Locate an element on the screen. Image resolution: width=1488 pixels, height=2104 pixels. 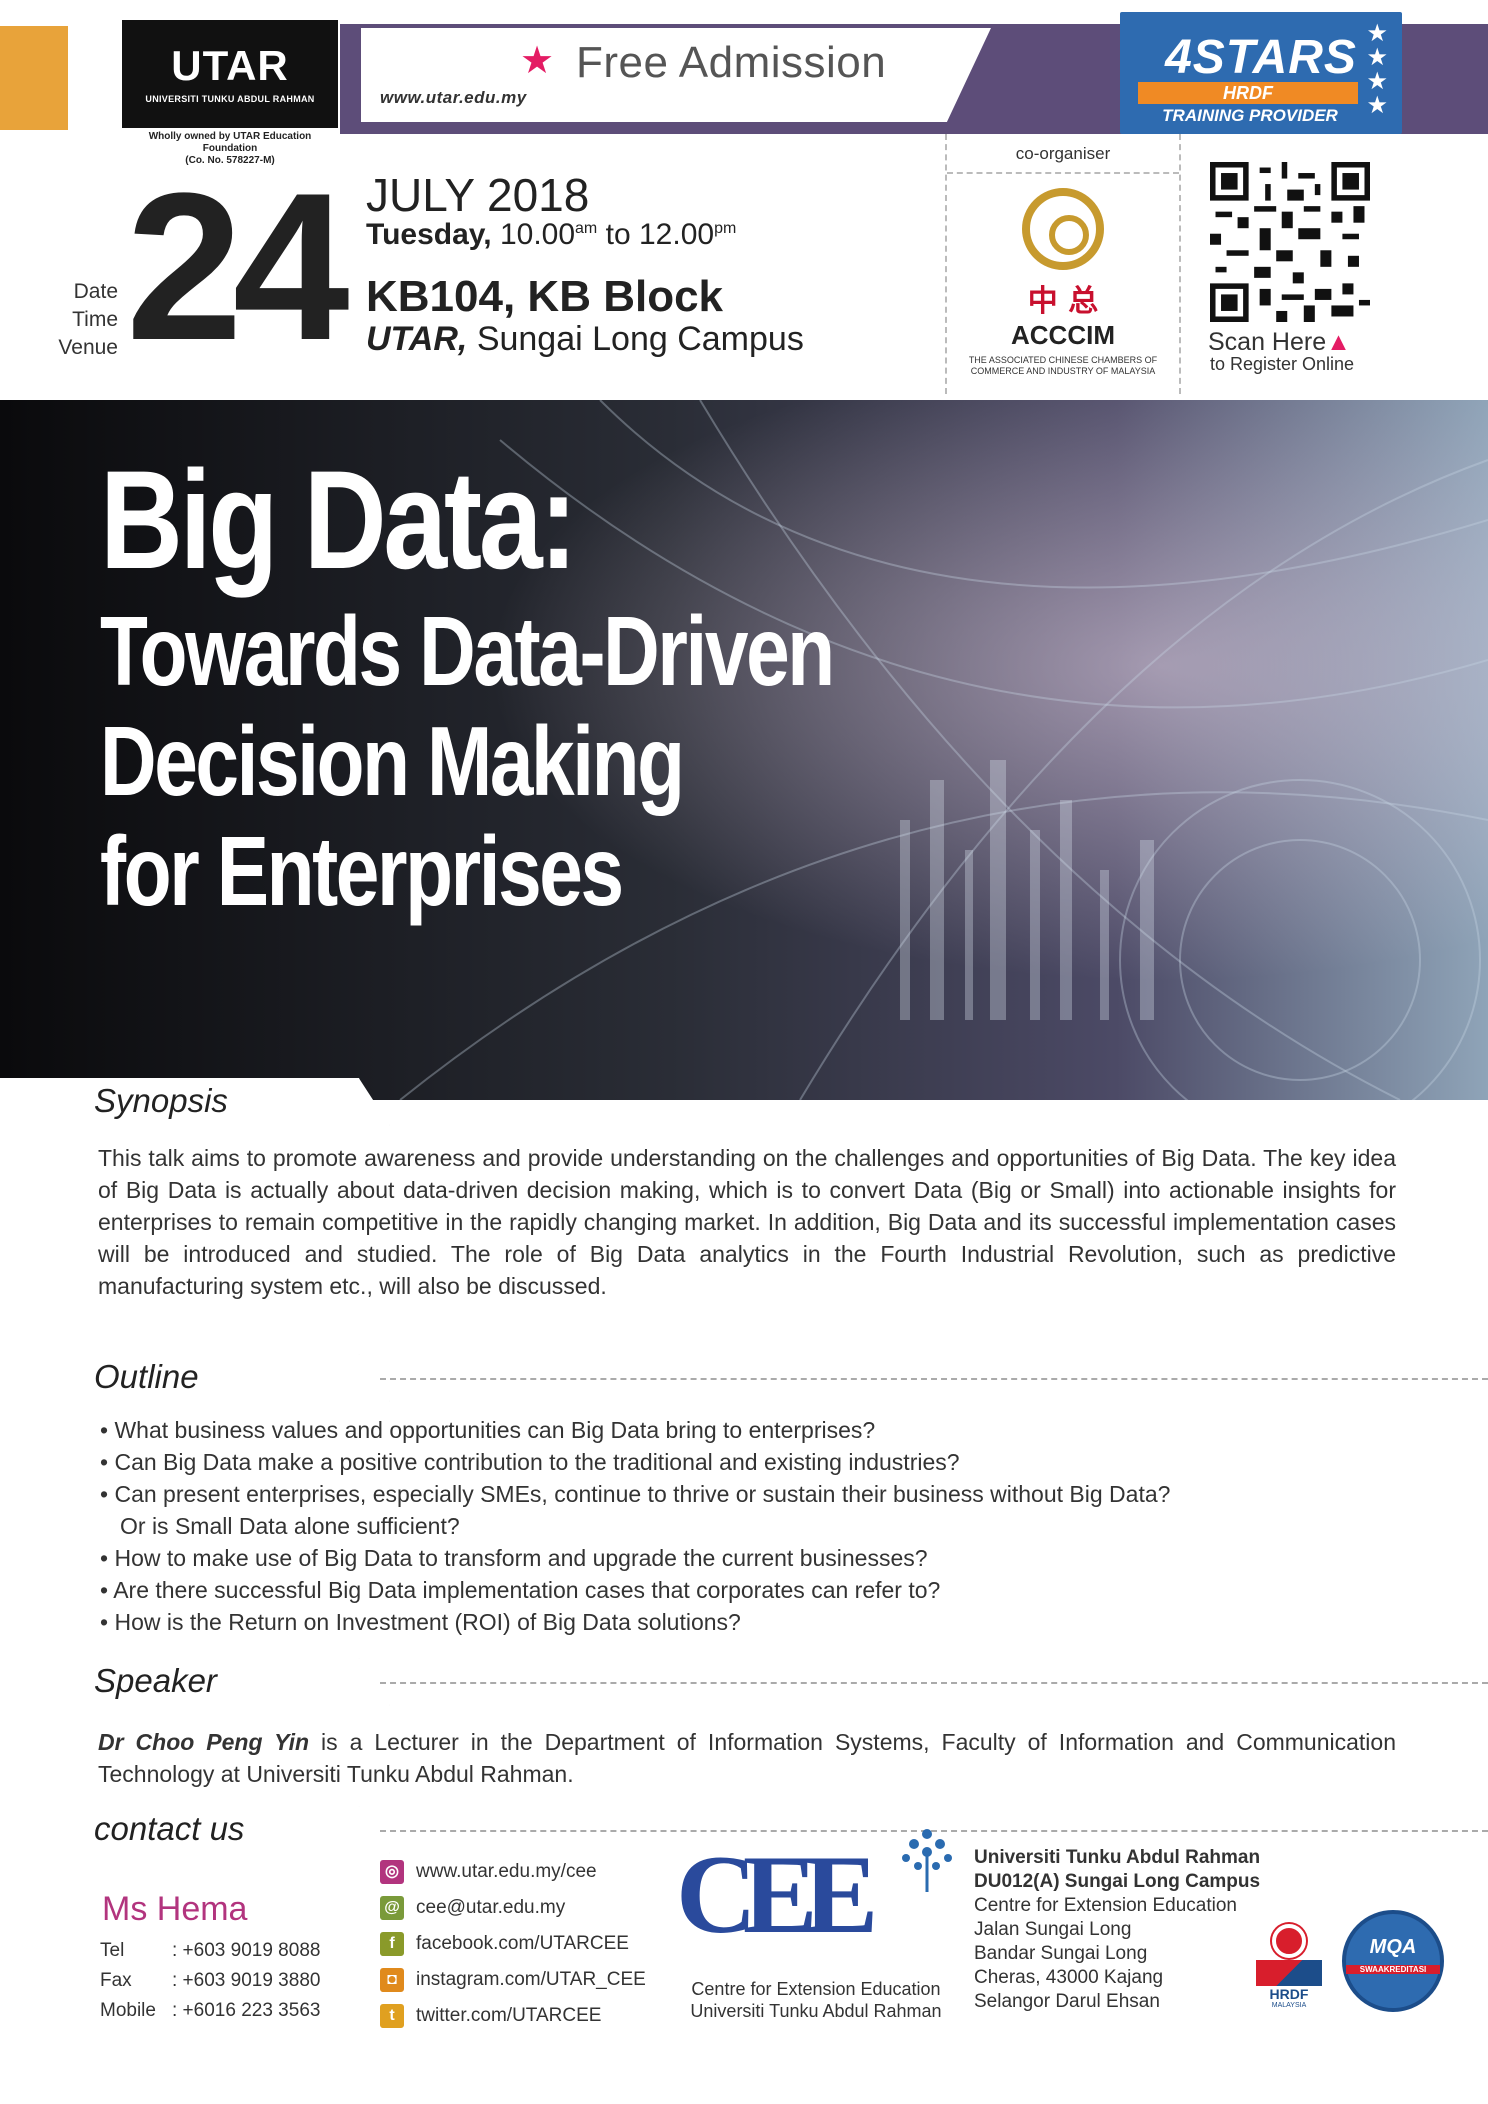
acccim-full-line-1: THE ASSOCIATED CHINESE CHAMBERS OF is located at coordinates (1063, 360).